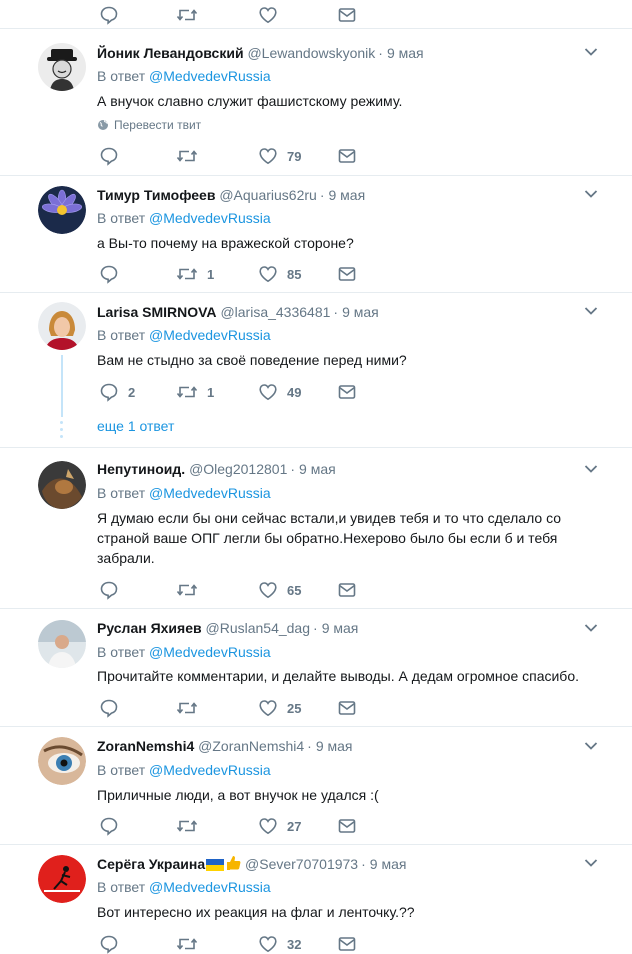 Image resolution: width=632 pixels, height=954 pixels. I want to click on author-name: ZoranNemshi4, so click(145, 746).